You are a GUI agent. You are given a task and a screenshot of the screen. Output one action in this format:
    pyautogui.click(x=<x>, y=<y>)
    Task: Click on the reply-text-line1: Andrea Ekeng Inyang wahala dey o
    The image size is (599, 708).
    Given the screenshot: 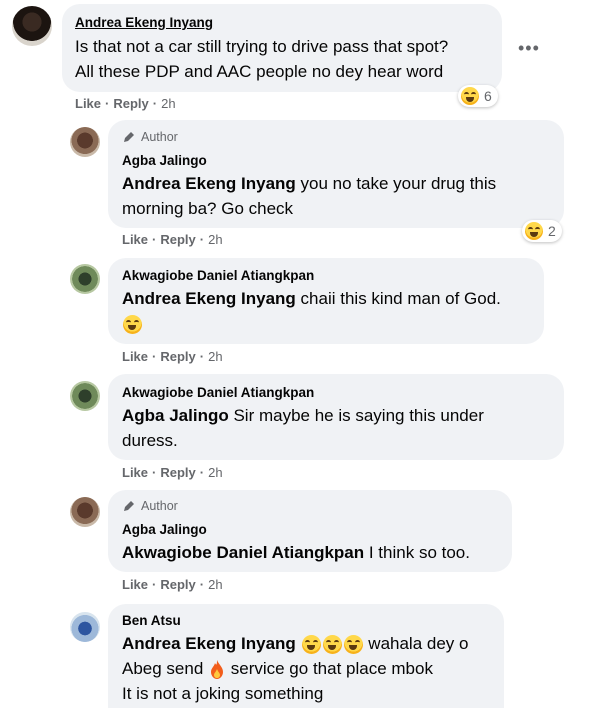 What is the action you would take?
    pyautogui.click(x=295, y=644)
    